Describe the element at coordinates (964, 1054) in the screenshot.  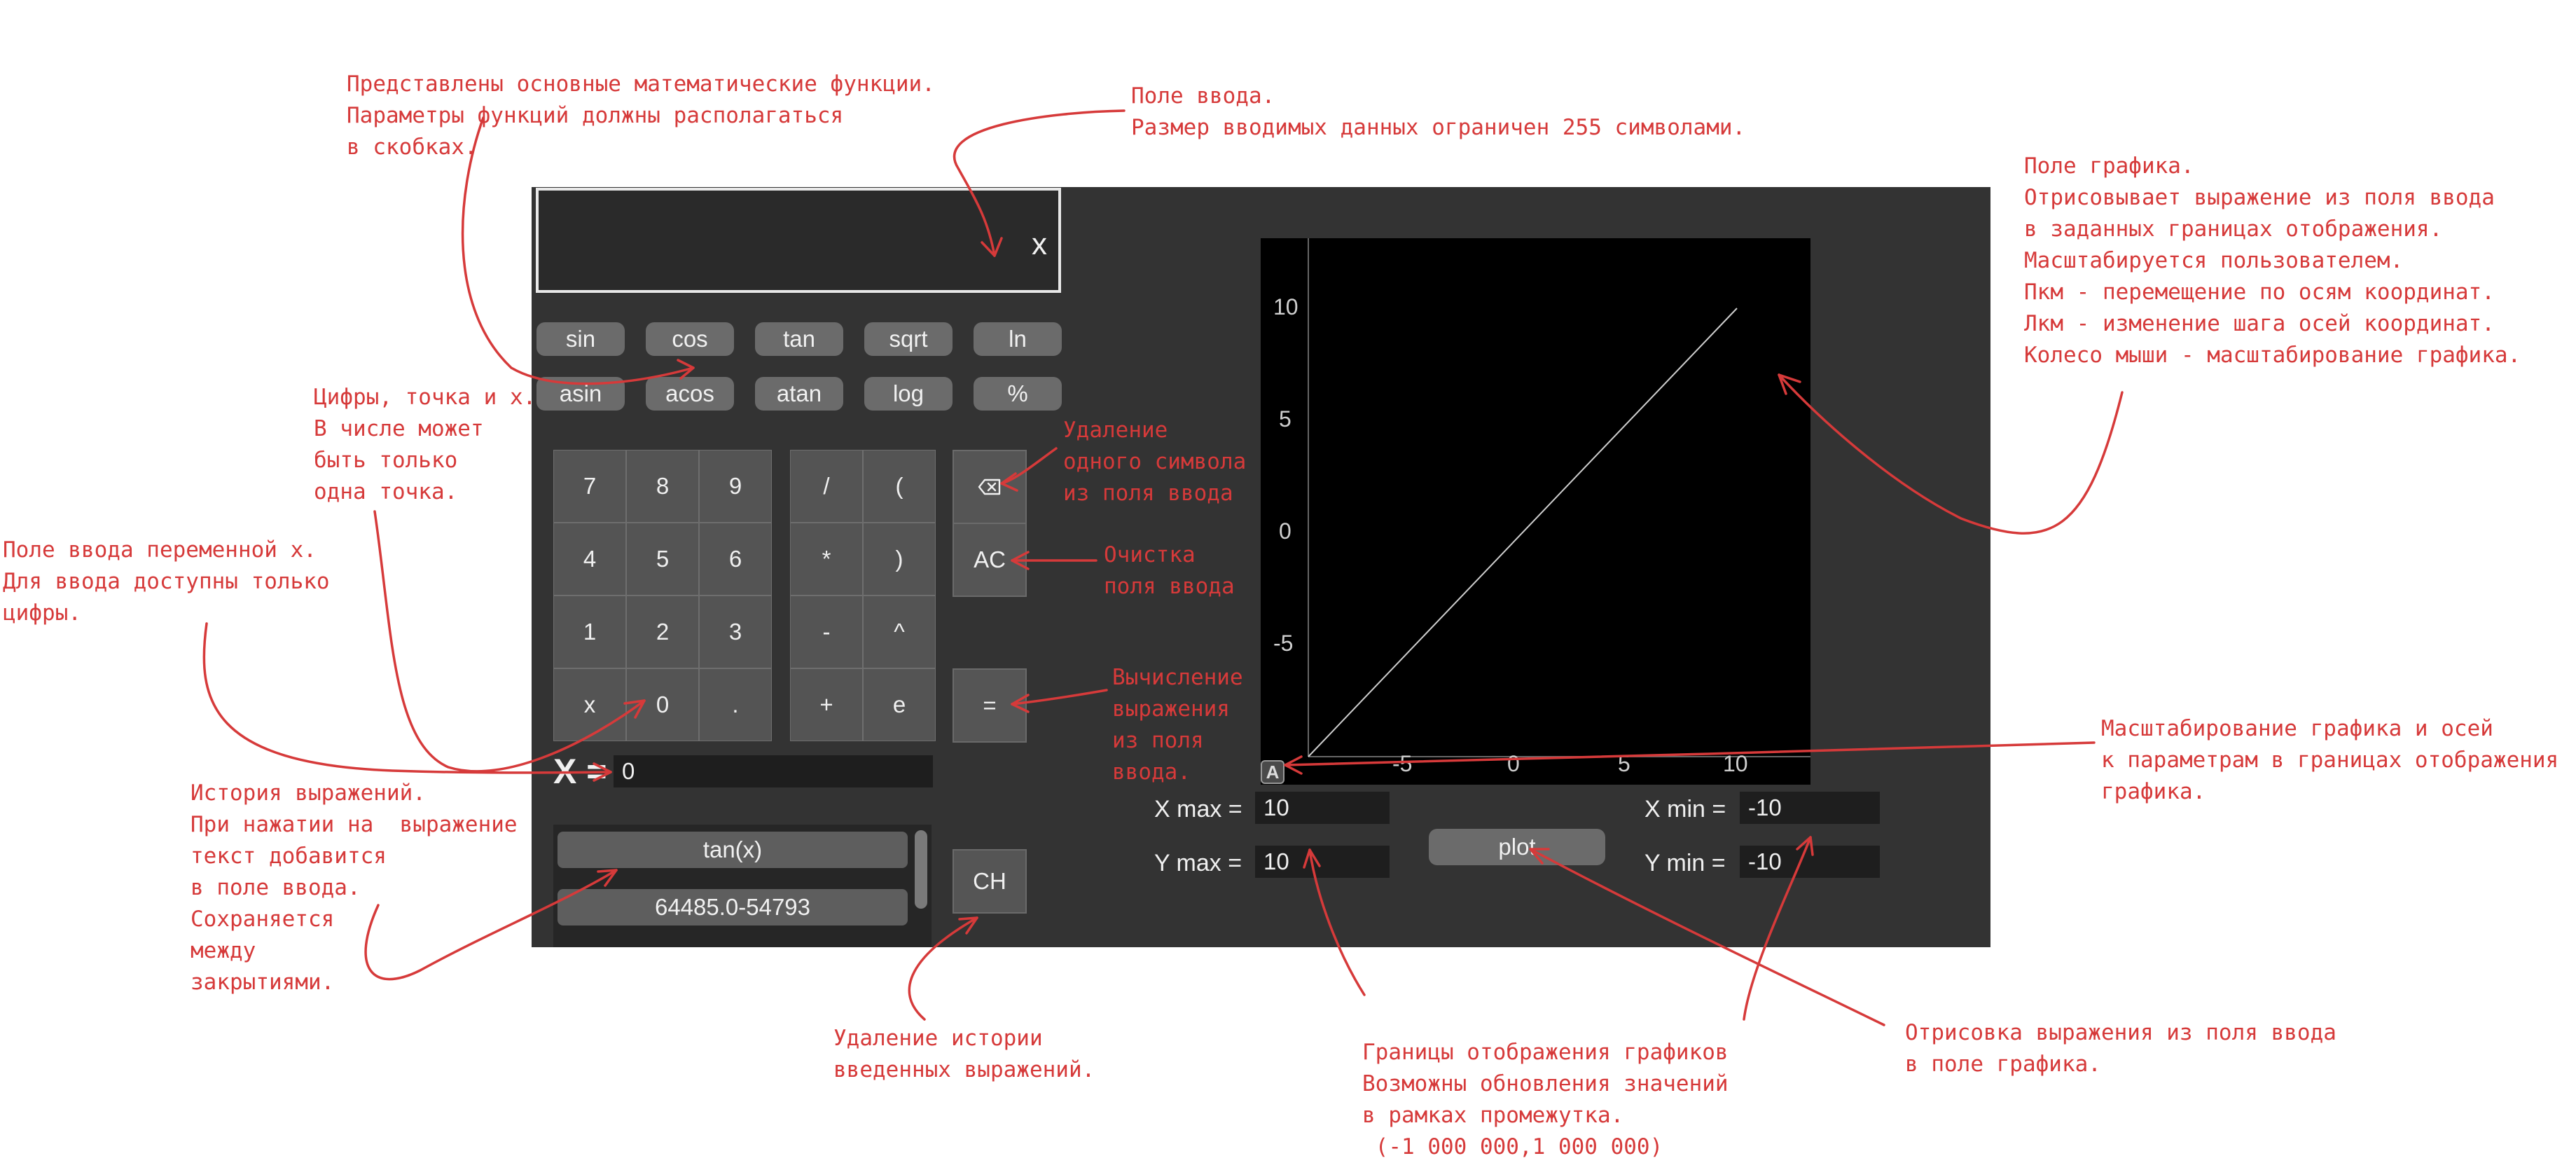
I see `clear-history-annotation: Удаление истории введенных выражений.` at that location.